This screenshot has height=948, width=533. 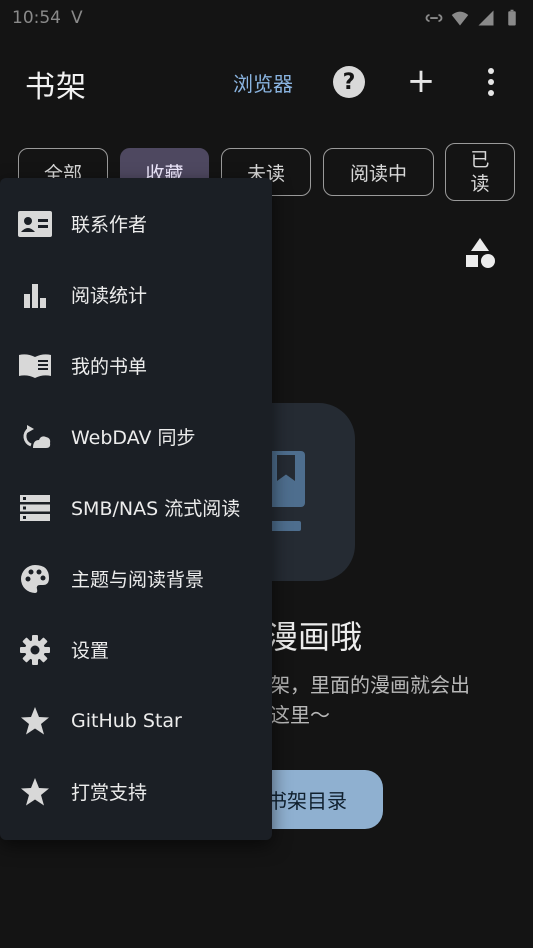 I want to click on menu-item-label: SMB/NAS 流式阅读, so click(x=156, y=509).